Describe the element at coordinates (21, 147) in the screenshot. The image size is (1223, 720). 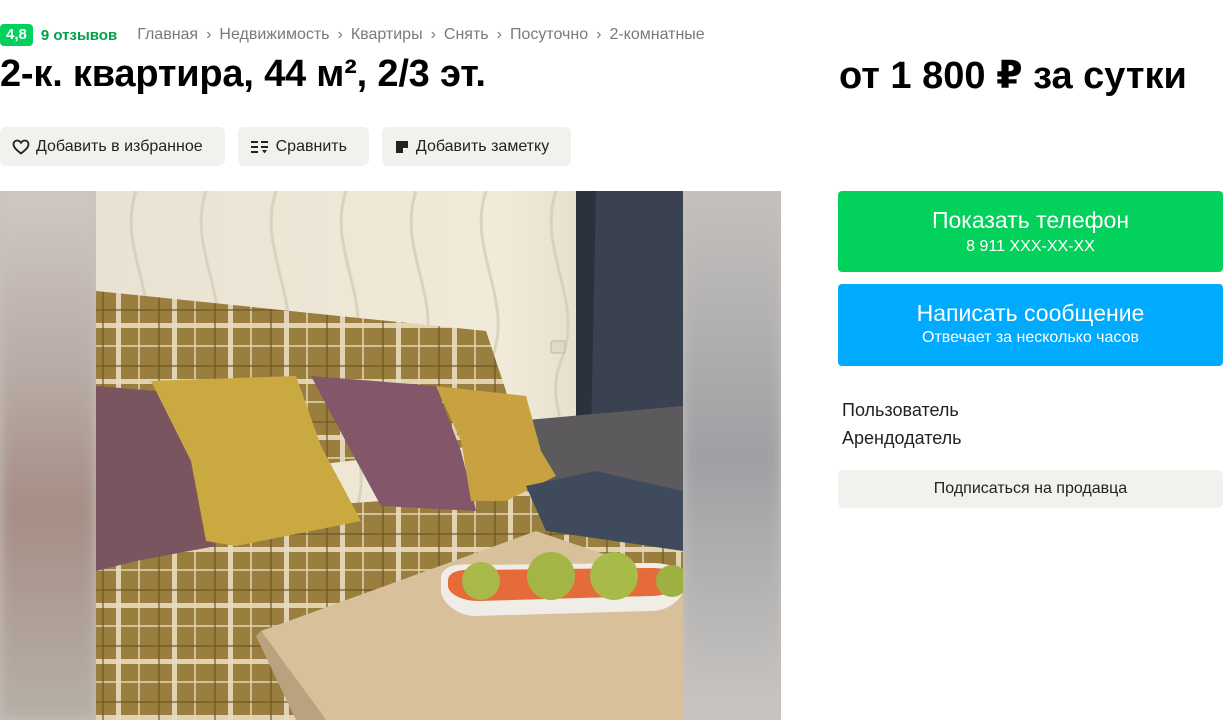
I see `heart-icon` at that location.